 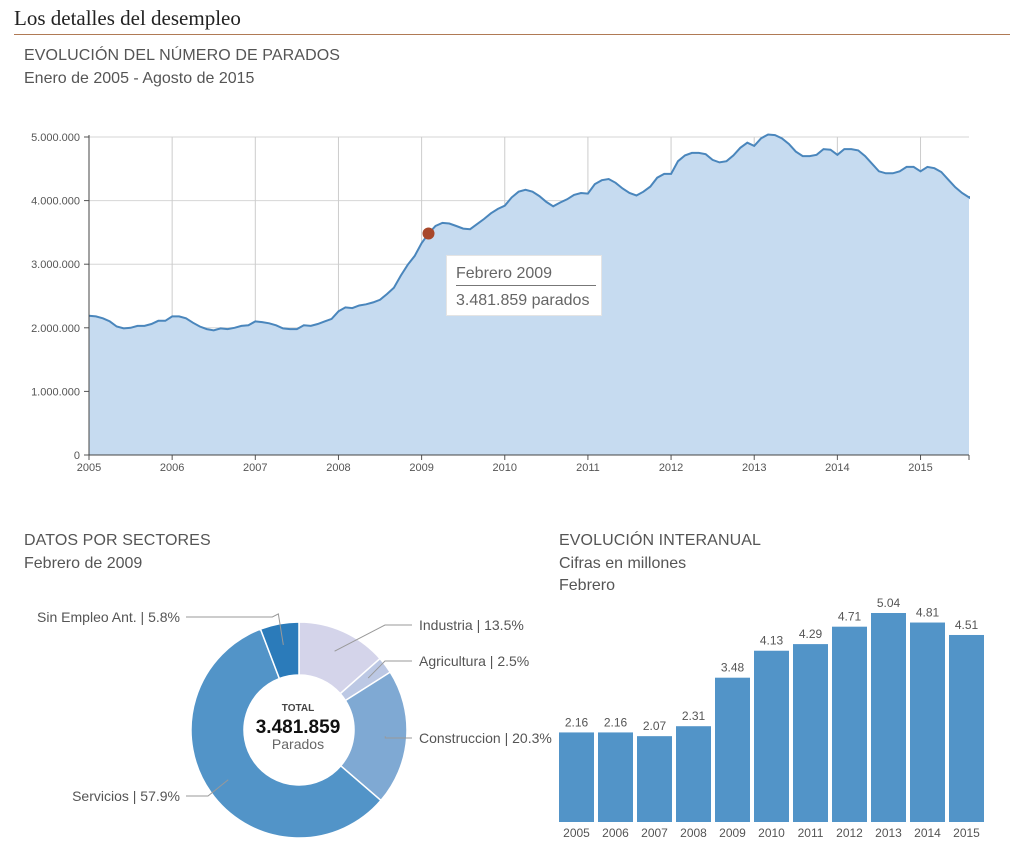 I want to click on bar-chart-subtitle: Cifras en millones, so click(x=623, y=563).